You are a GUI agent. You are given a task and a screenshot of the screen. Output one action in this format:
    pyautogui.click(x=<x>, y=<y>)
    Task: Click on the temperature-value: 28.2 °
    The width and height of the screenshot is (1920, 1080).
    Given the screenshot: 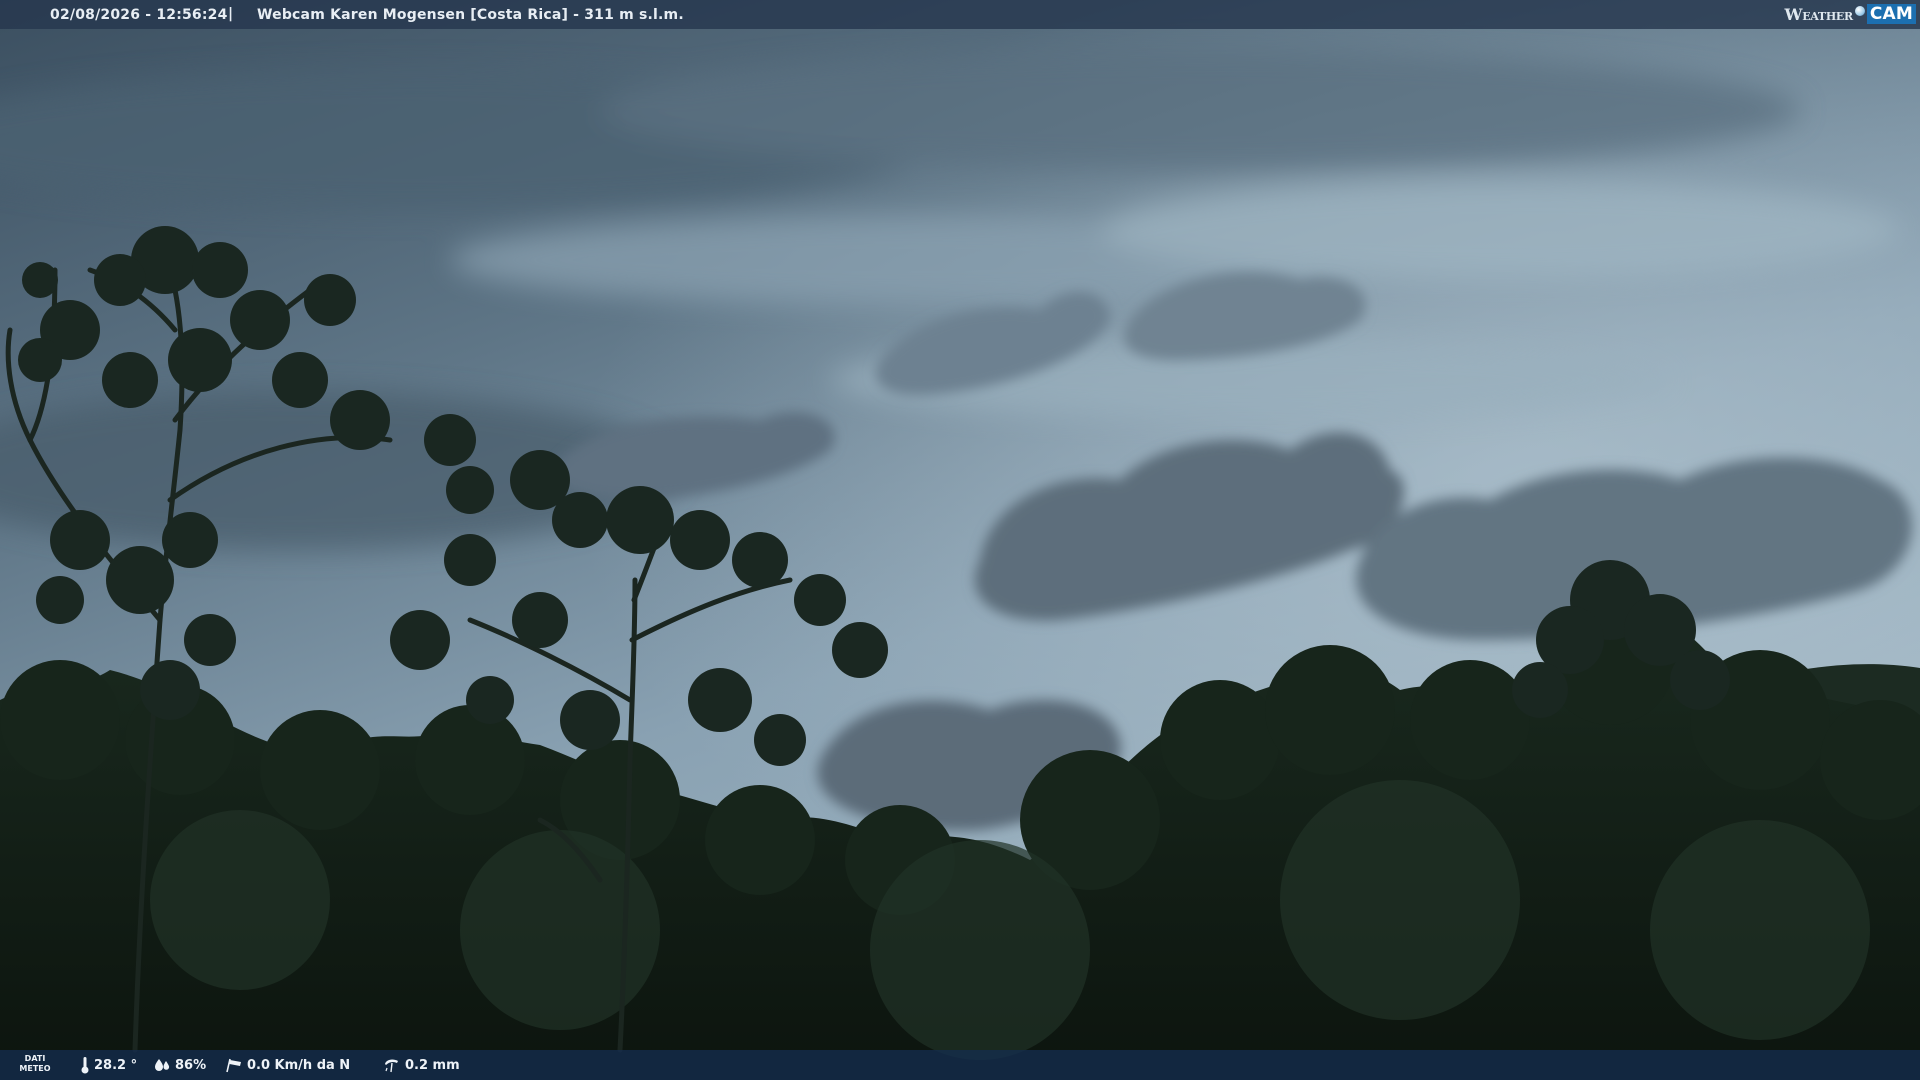 What is the action you would take?
    pyautogui.click(x=116, y=1065)
    